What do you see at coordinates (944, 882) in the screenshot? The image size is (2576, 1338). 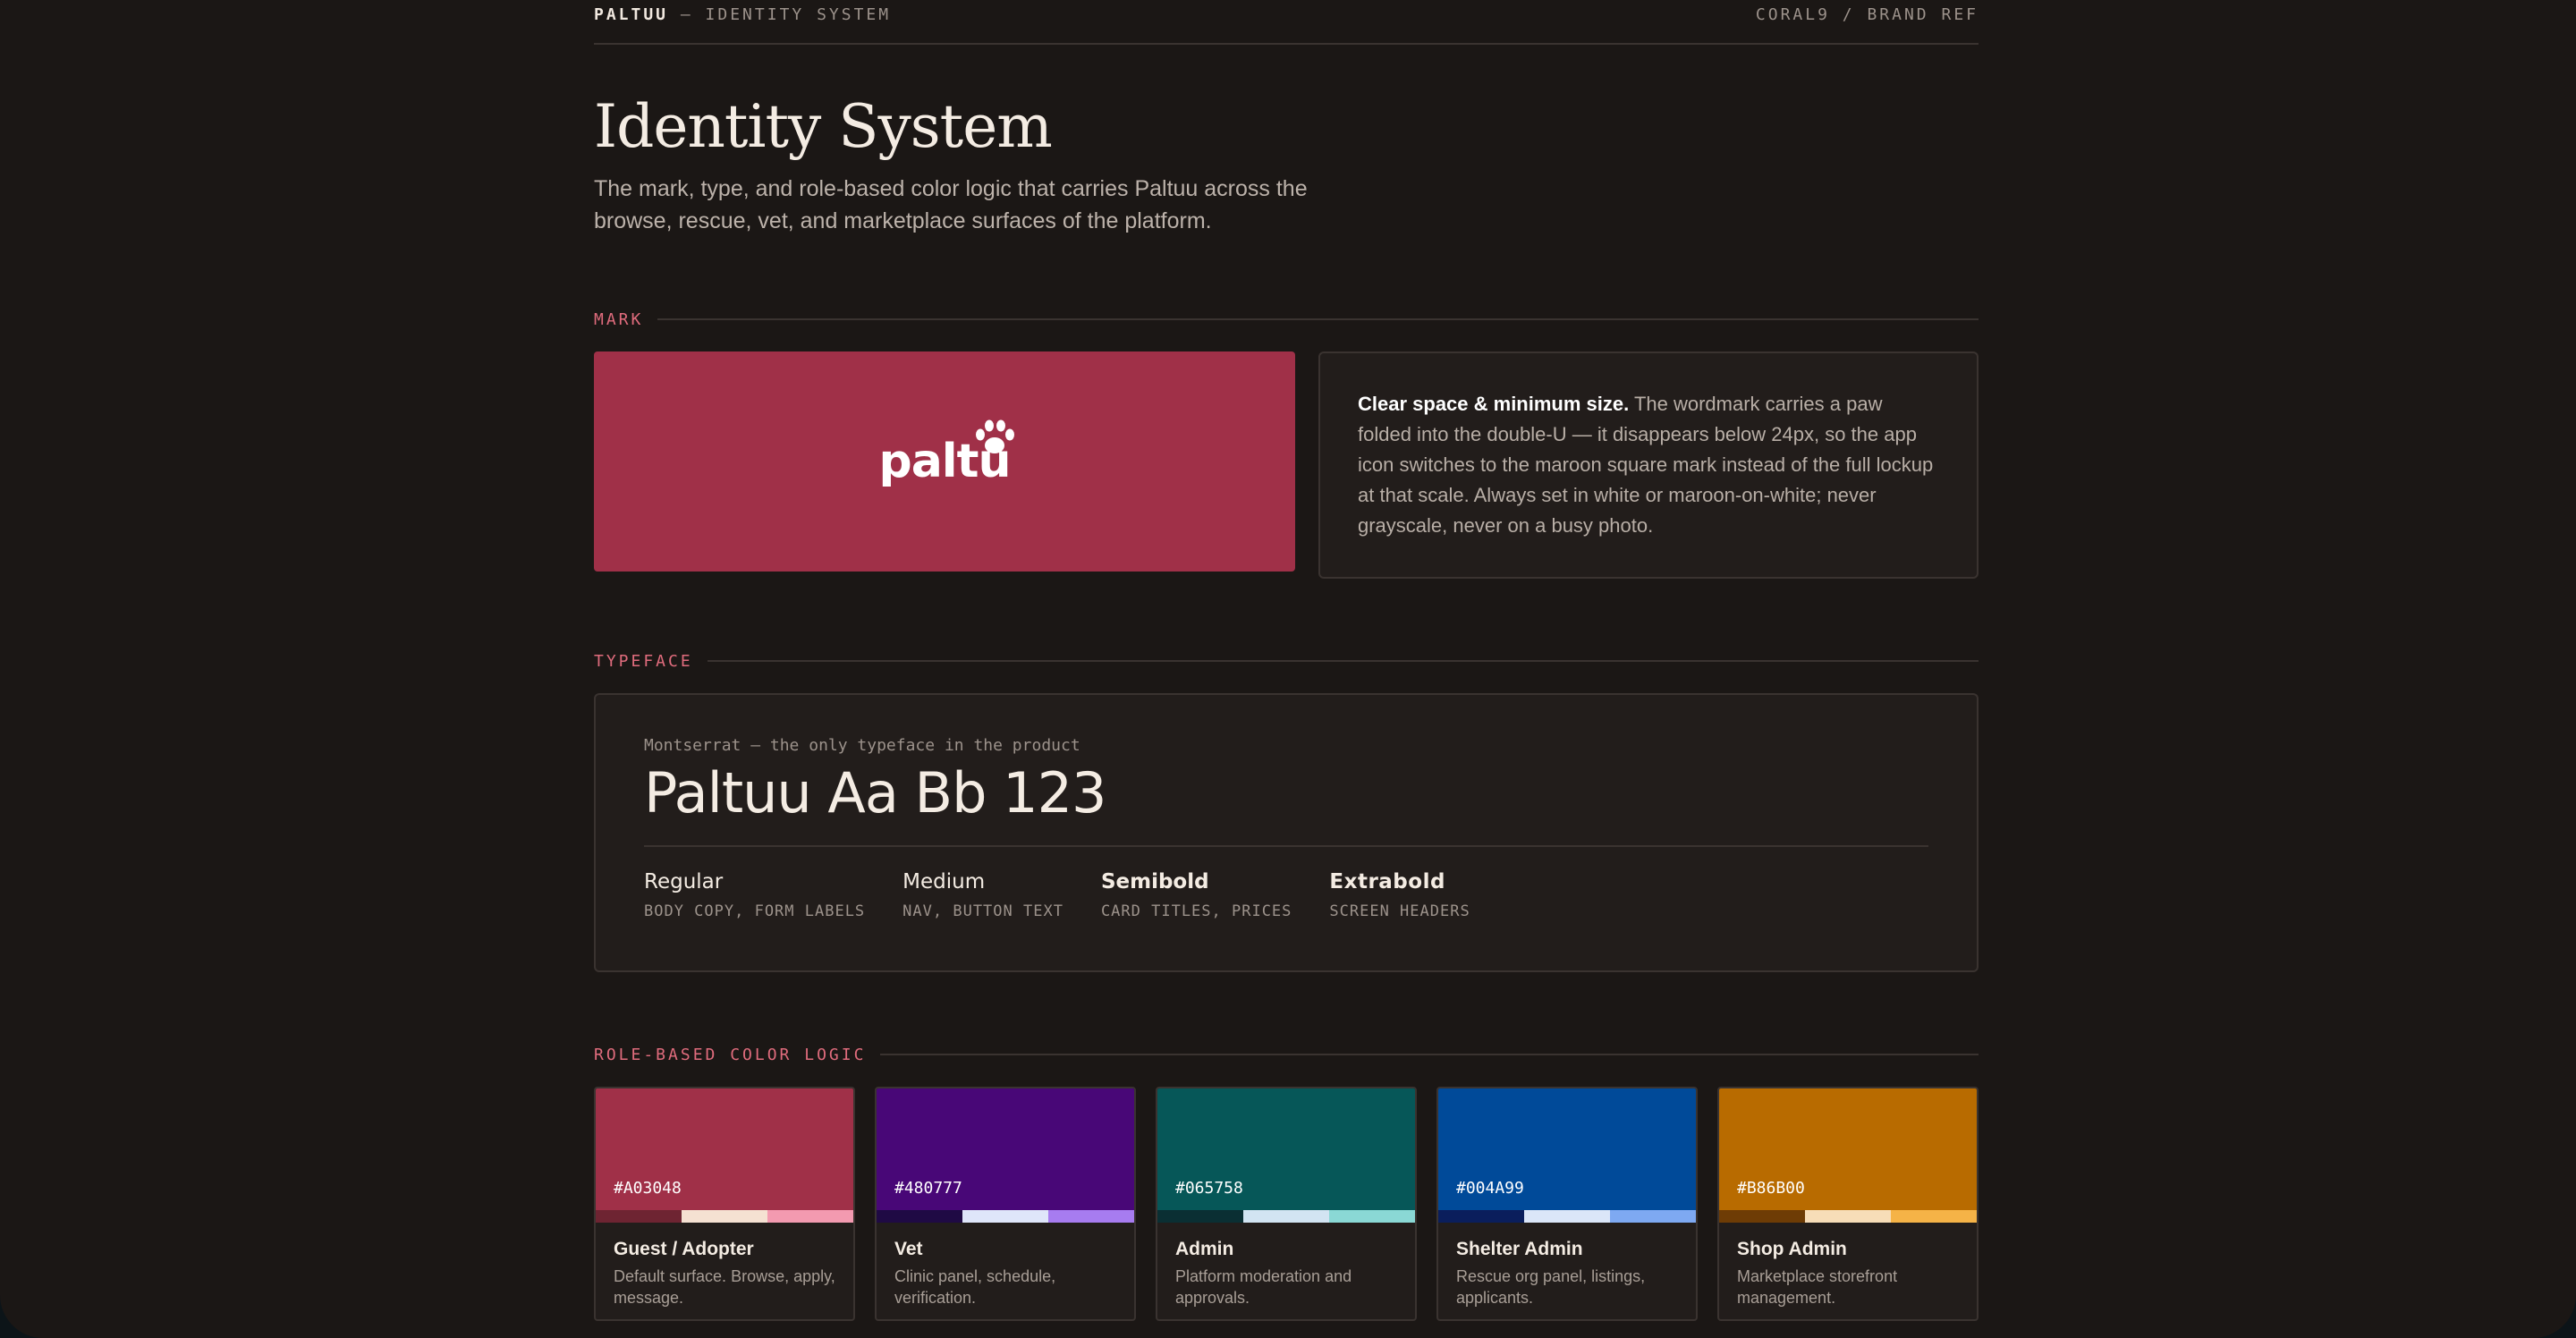 I see `weight-name: Medium` at bounding box center [944, 882].